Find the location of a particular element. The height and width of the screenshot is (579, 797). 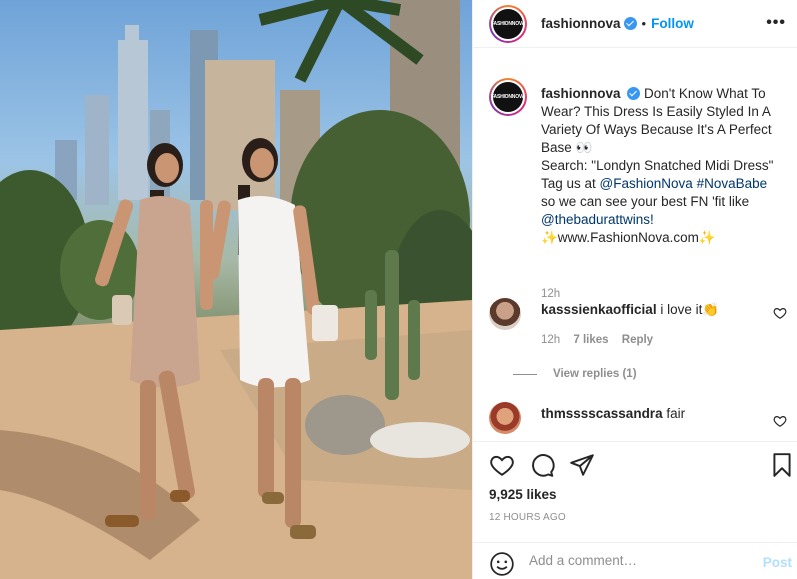

share-icon is located at coordinates (582, 465).